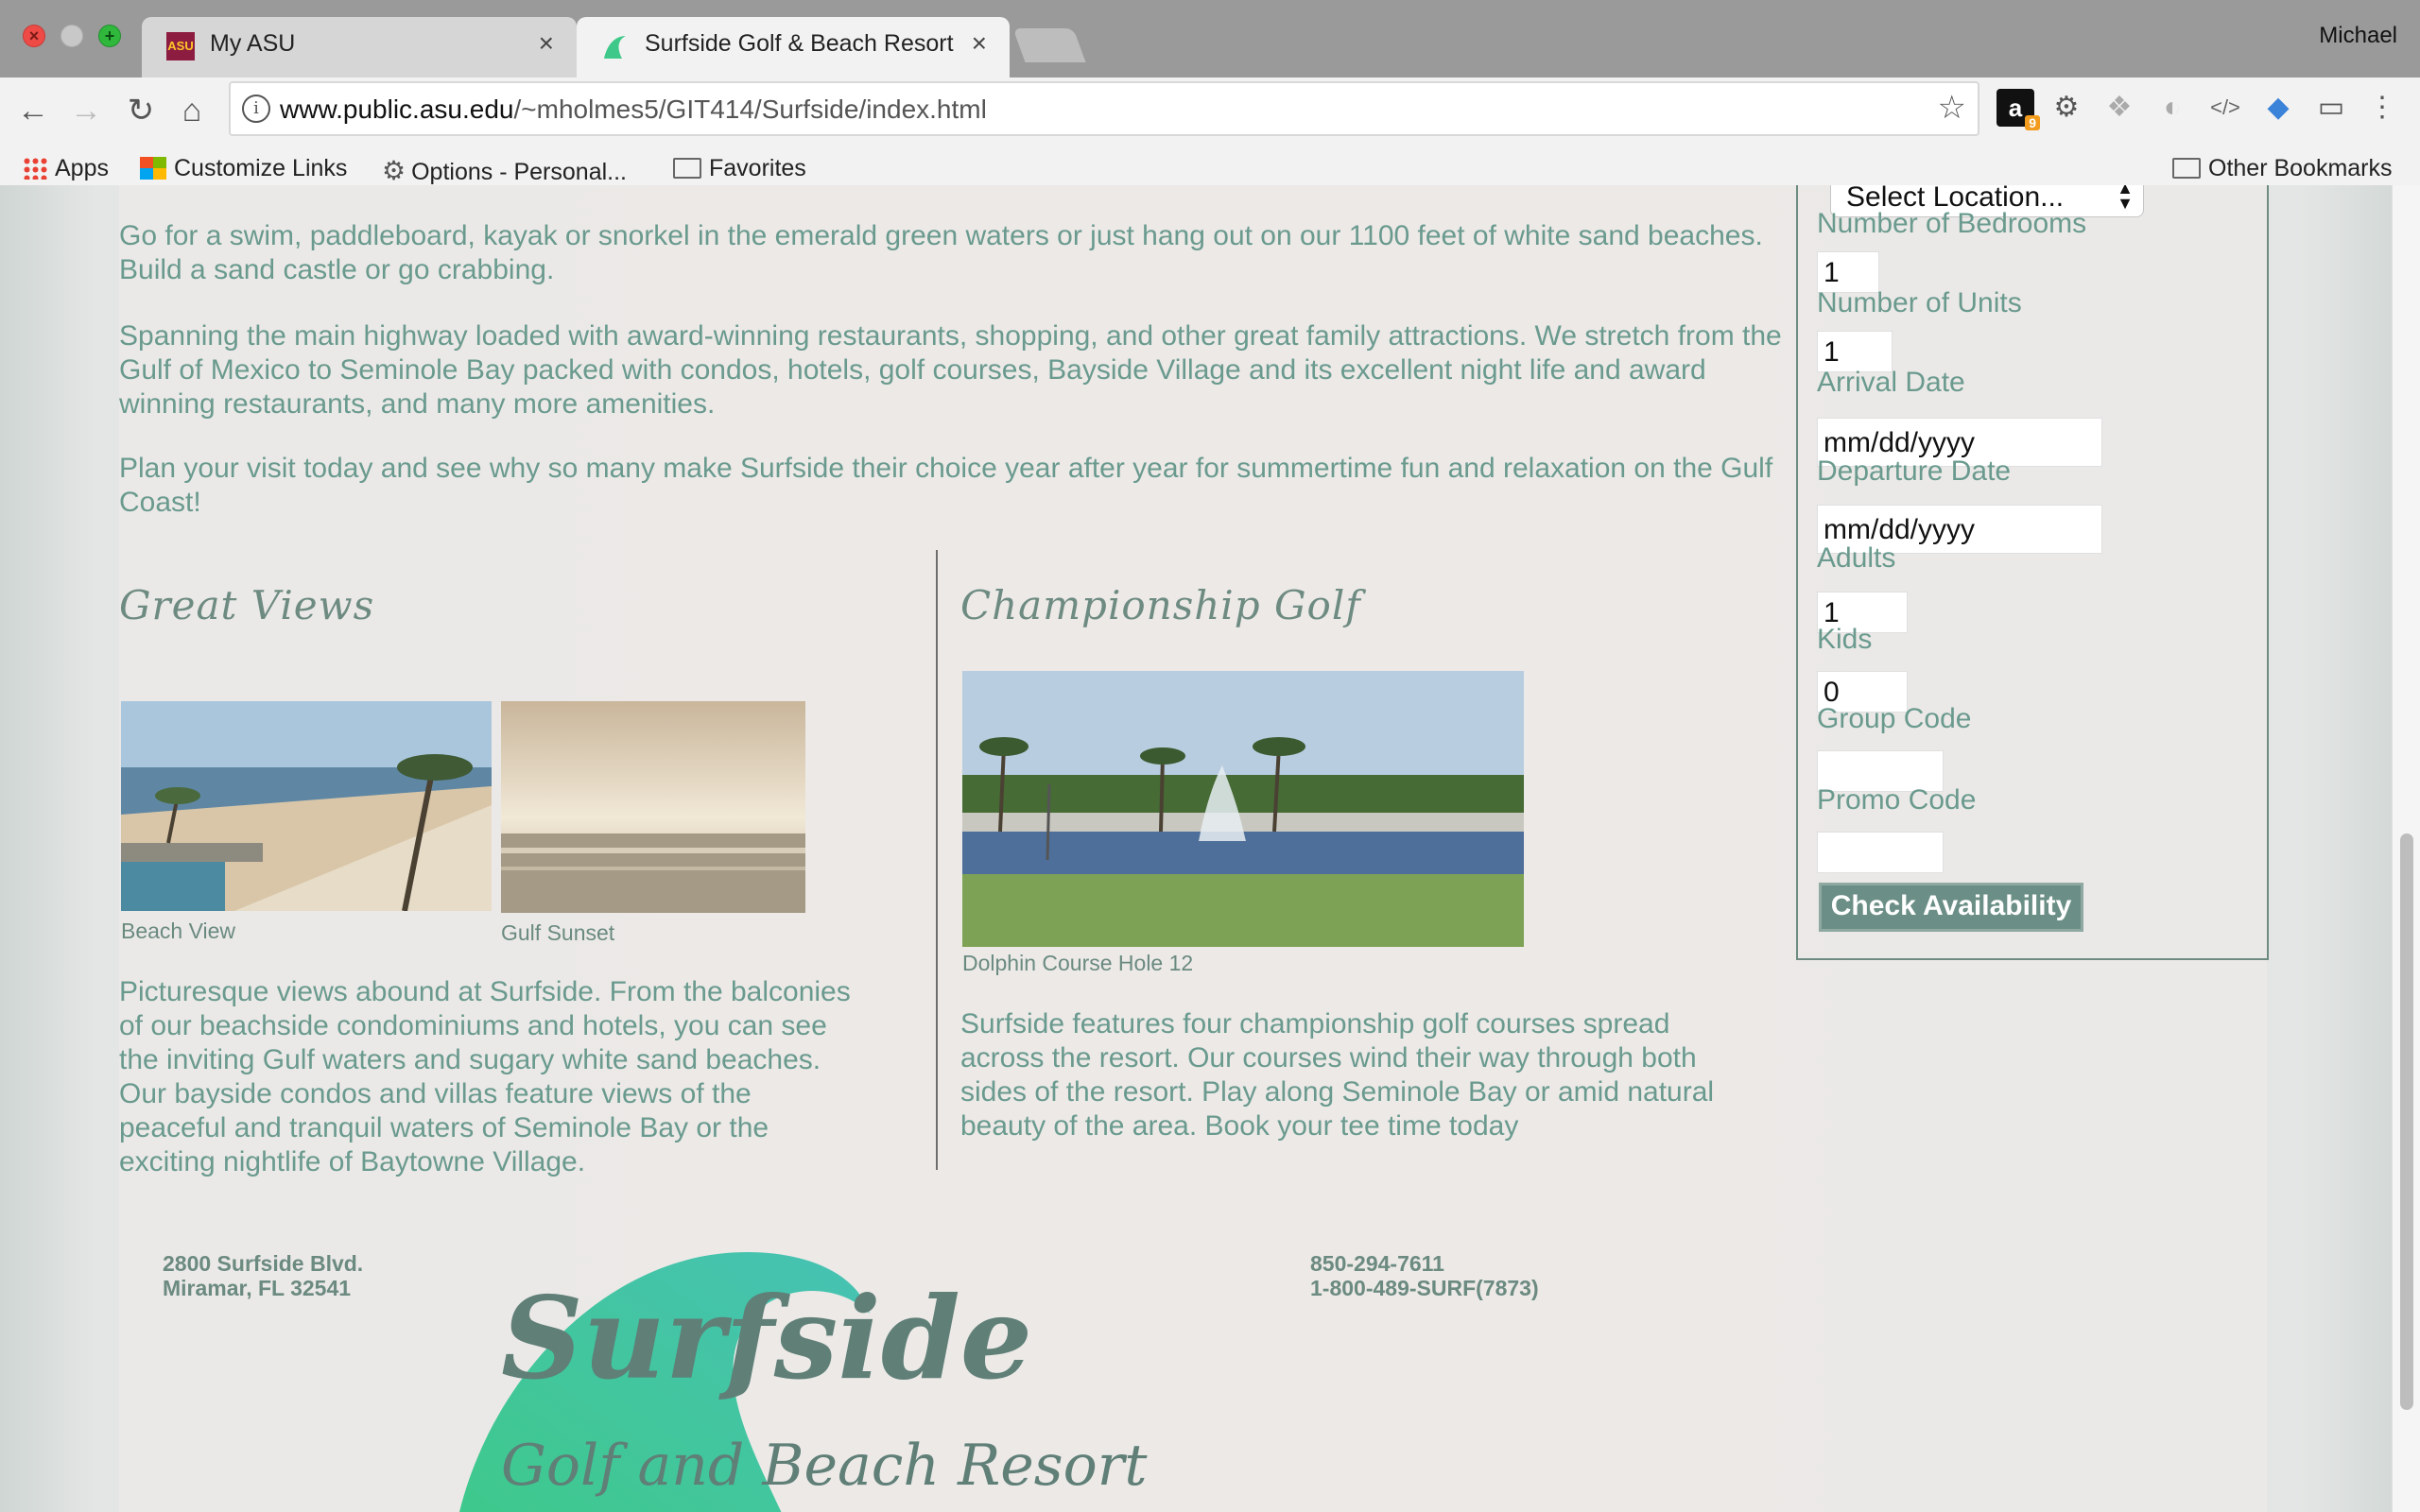 The width and height of the screenshot is (2420, 1512). Describe the element at coordinates (243, 168) in the screenshot. I see `bookmark-customize-links: Customize Links` at that location.